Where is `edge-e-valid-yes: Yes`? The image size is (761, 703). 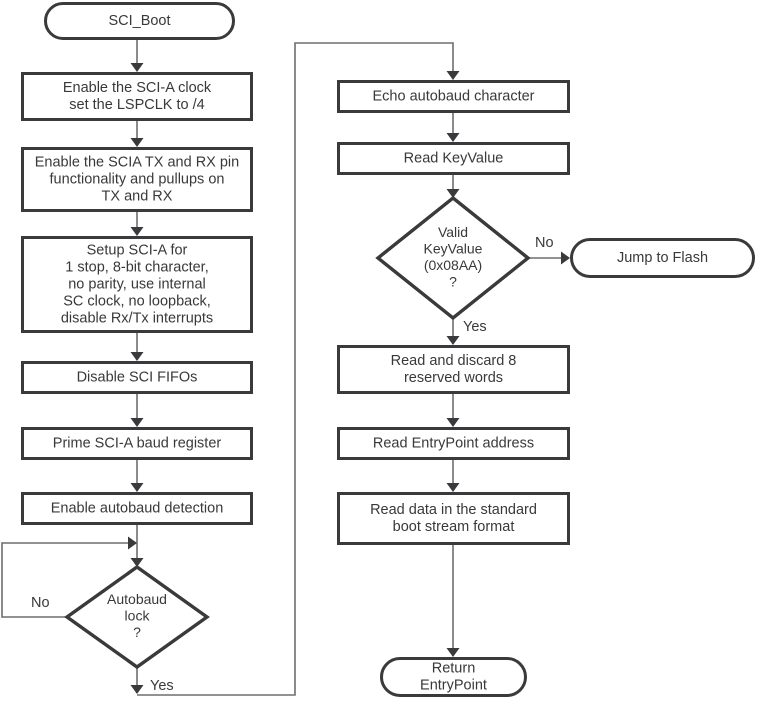 edge-e-valid-yes: Yes is located at coordinates (466, 331).